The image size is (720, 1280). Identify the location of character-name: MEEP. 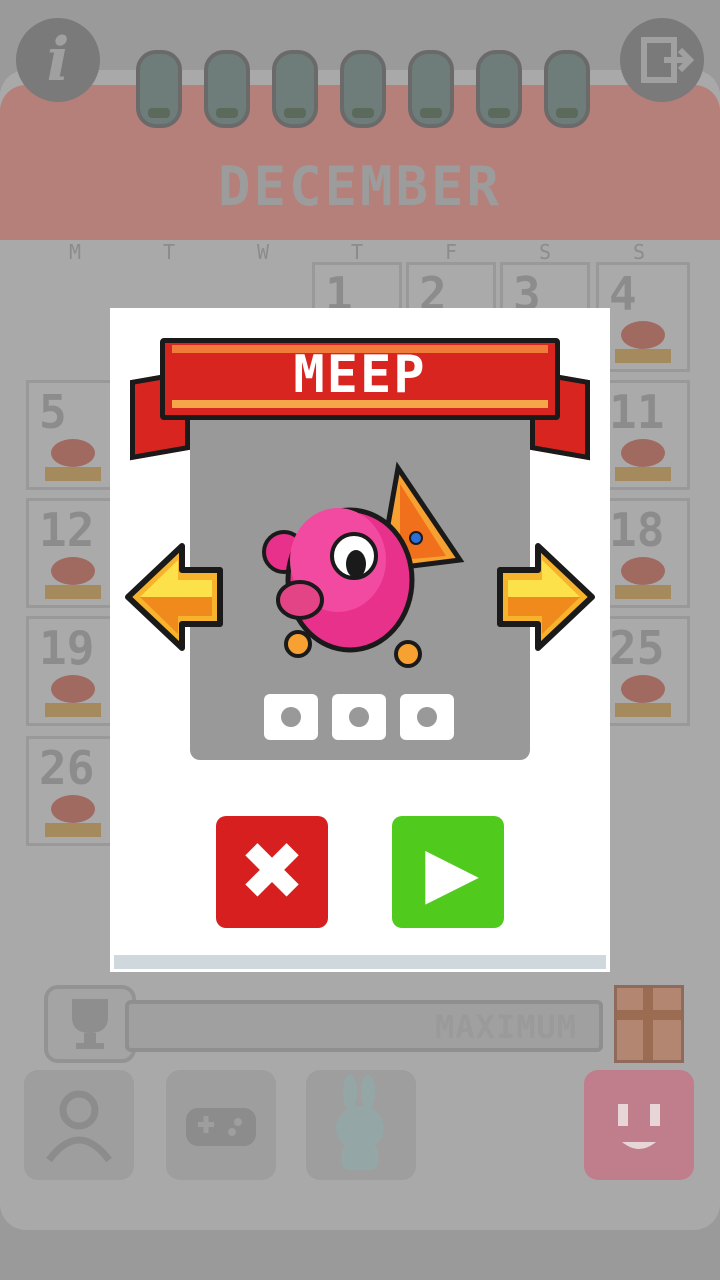
(360, 375).